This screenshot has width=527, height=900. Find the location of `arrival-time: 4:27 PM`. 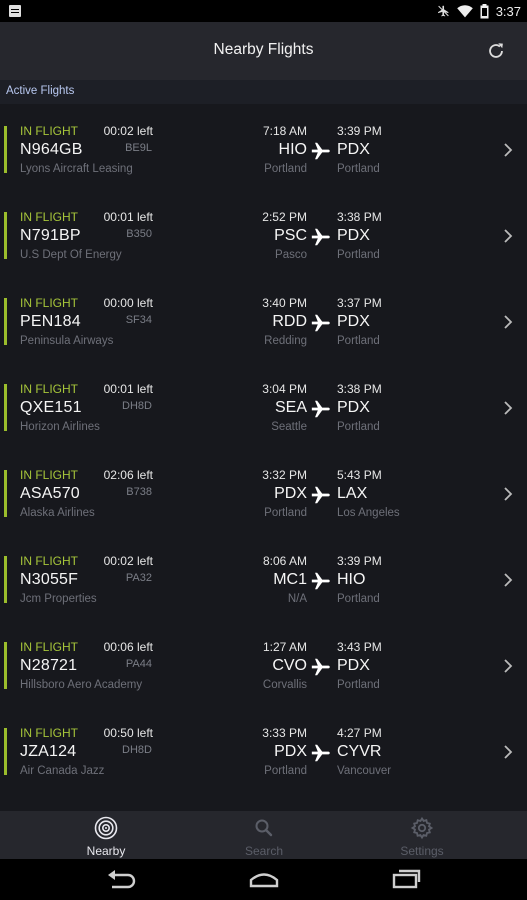

arrival-time: 4:27 PM is located at coordinates (359, 733).